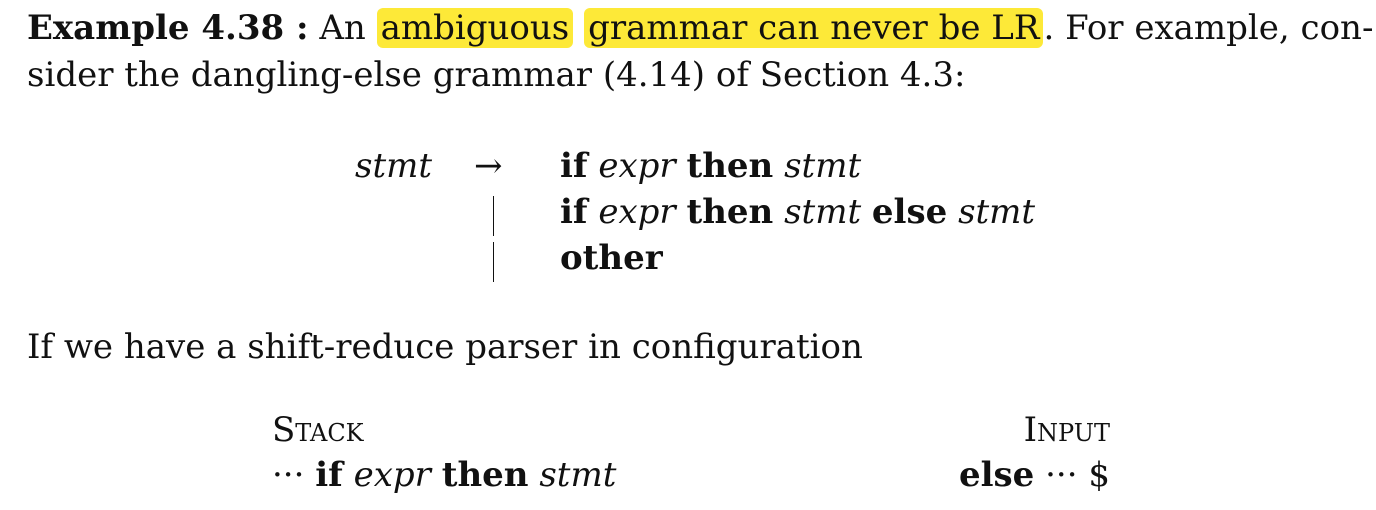 Image resolution: width=1376 pixels, height=510 pixels. Describe the element at coordinates (475, 28) in the screenshot. I see `highlight-ambiguous: ambiguous` at that location.